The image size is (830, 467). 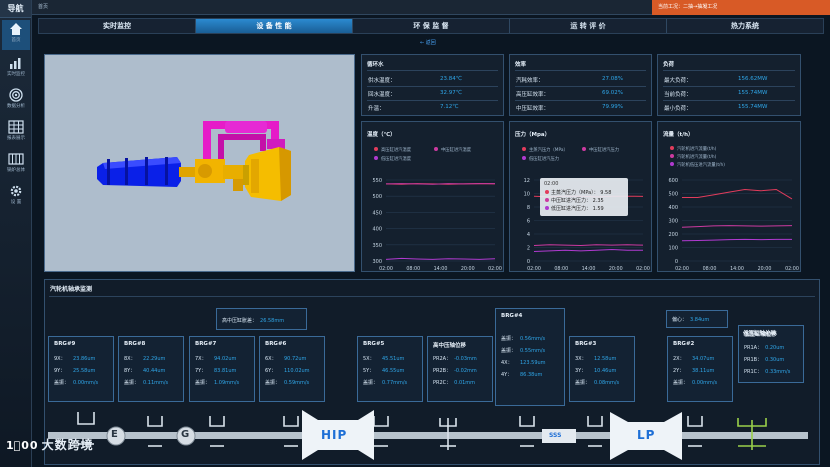 I want to click on bearing-label: PR2B：, so click(x=442, y=371).